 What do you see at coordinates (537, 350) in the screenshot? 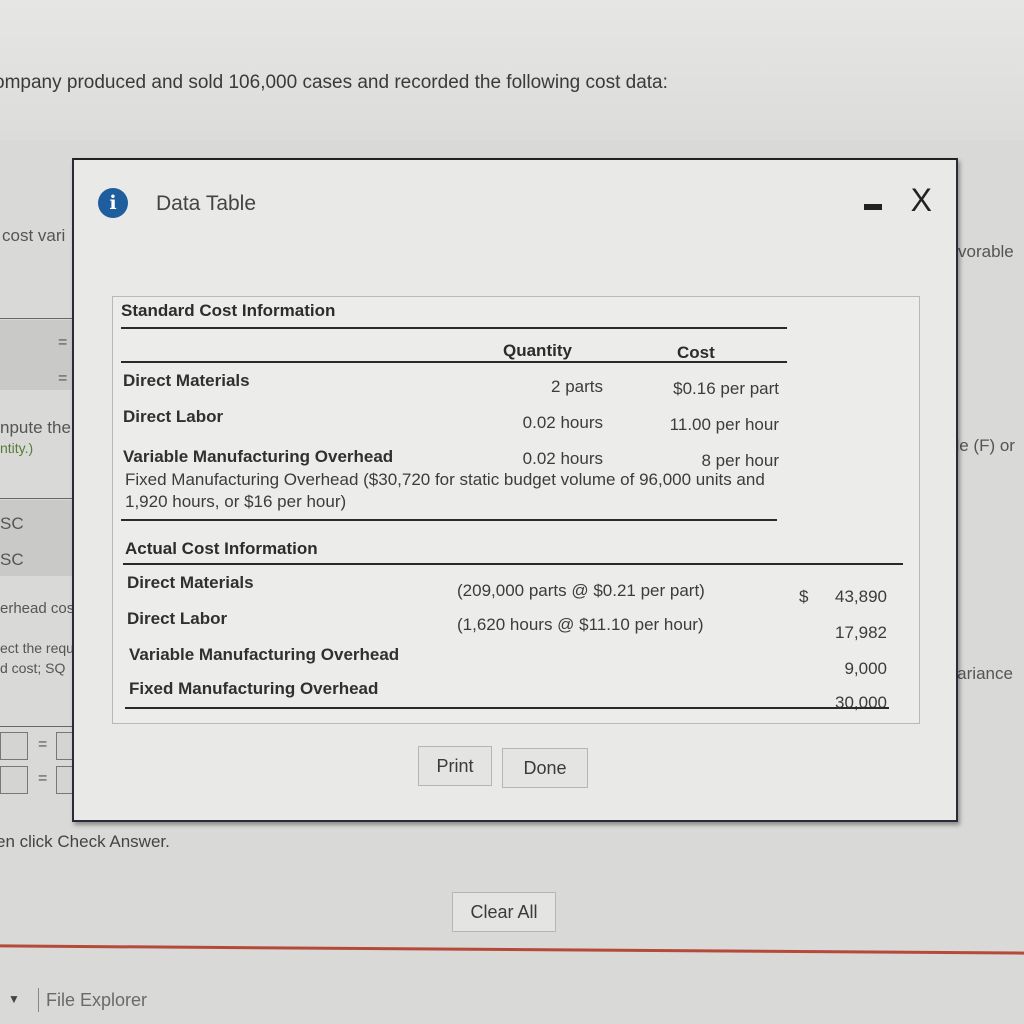
I see `quantity-header: Quantity` at bounding box center [537, 350].